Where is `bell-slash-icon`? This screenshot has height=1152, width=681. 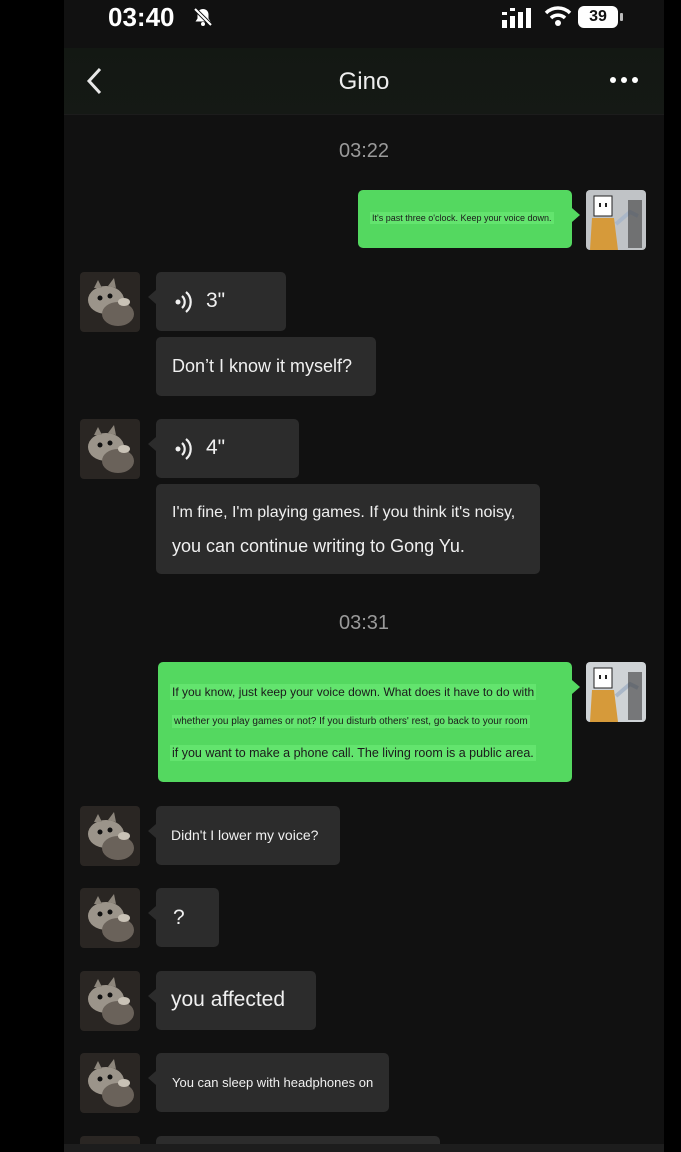 bell-slash-icon is located at coordinates (203, 17).